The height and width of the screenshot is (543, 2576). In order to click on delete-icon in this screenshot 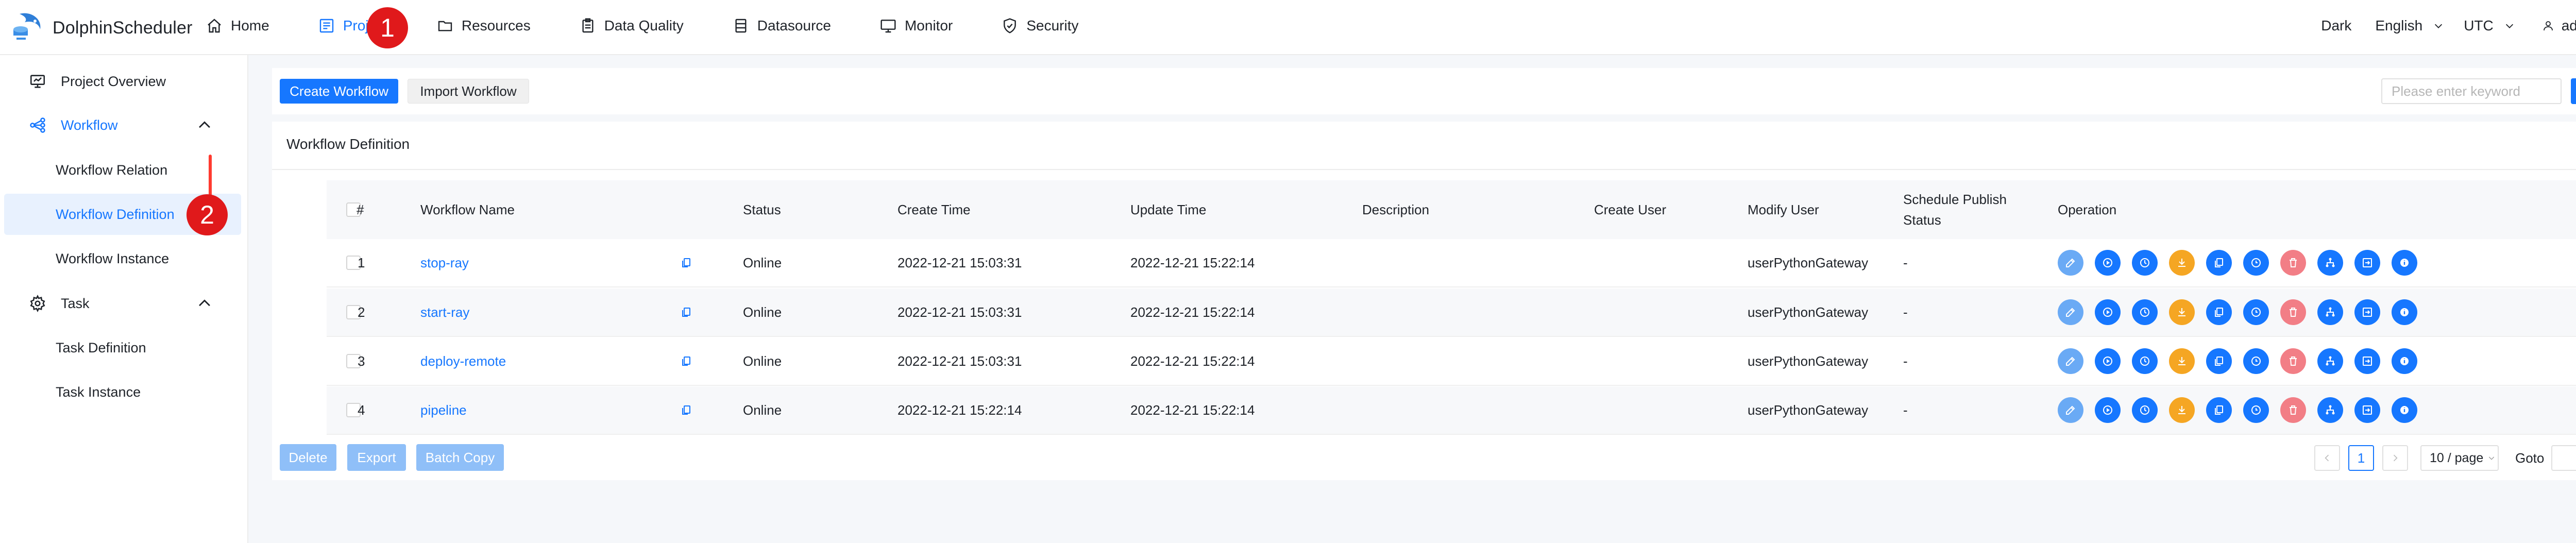, I will do `click(2293, 410)`.